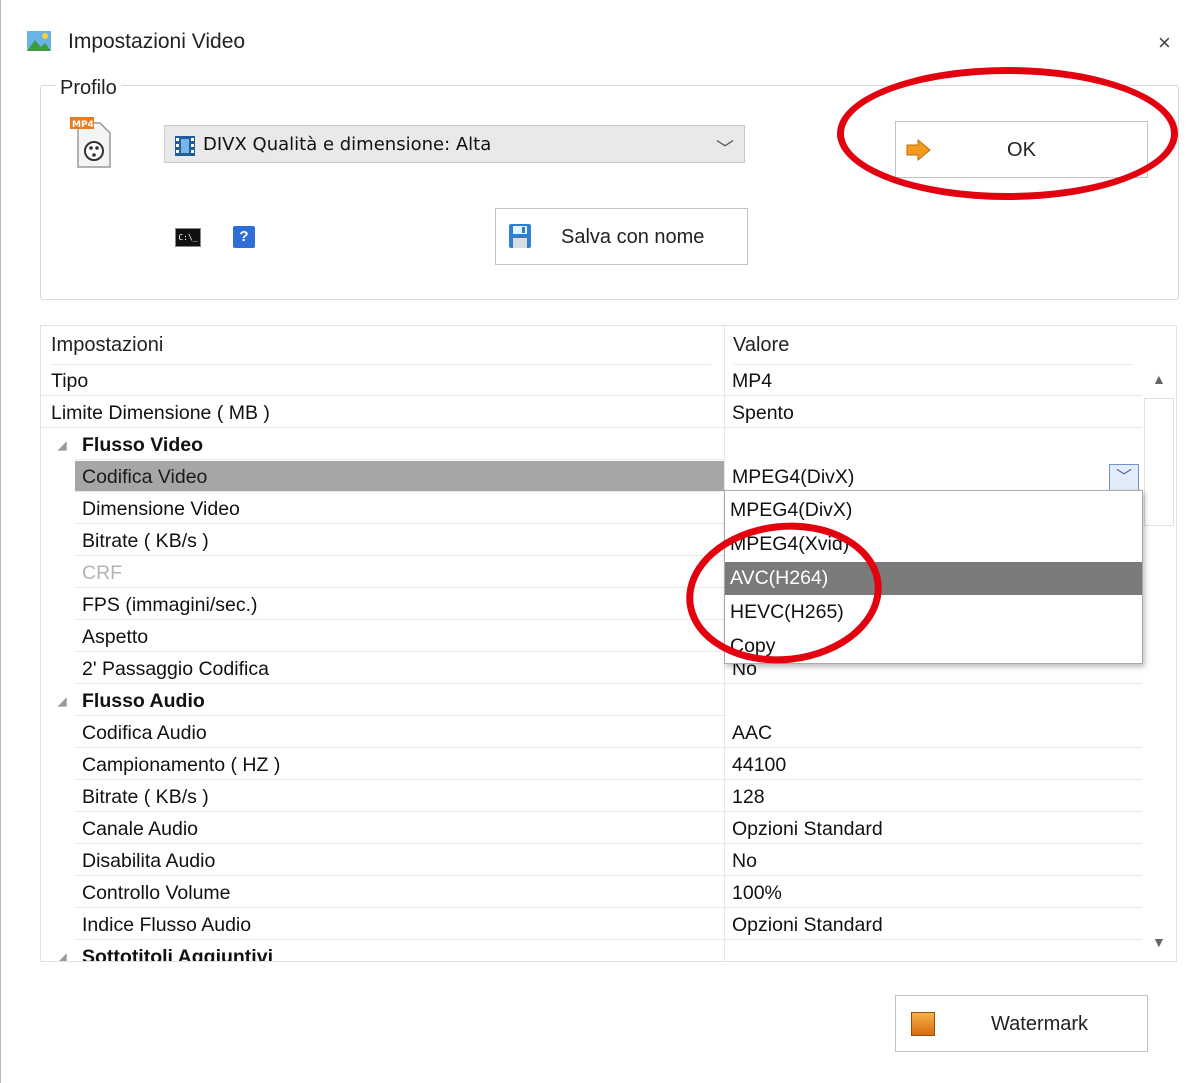 The height and width of the screenshot is (1083, 1192). Describe the element at coordinates (188, 237) in the screenshot. I see `cmd-icon: C:\_` at that location.